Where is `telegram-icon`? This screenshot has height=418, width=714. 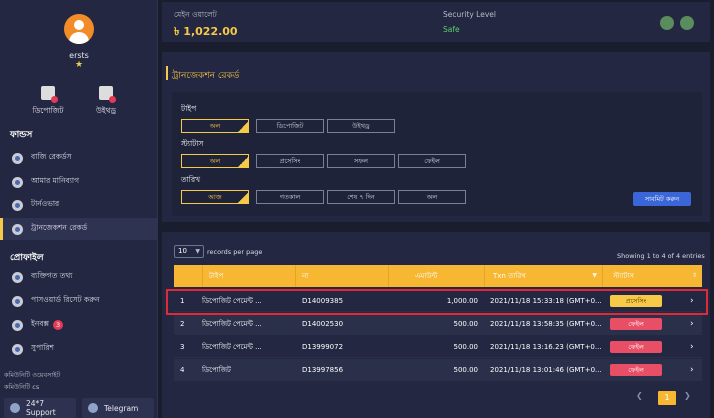
telegram-icon is located at coordinates (93, 408).